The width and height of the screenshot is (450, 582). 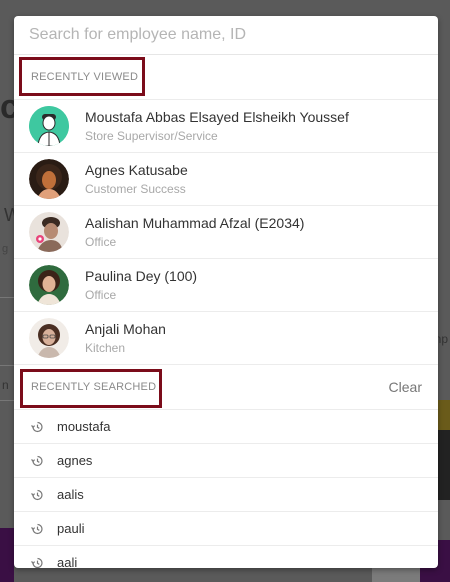 I want to click on search-input, so click(x=232, y=35).